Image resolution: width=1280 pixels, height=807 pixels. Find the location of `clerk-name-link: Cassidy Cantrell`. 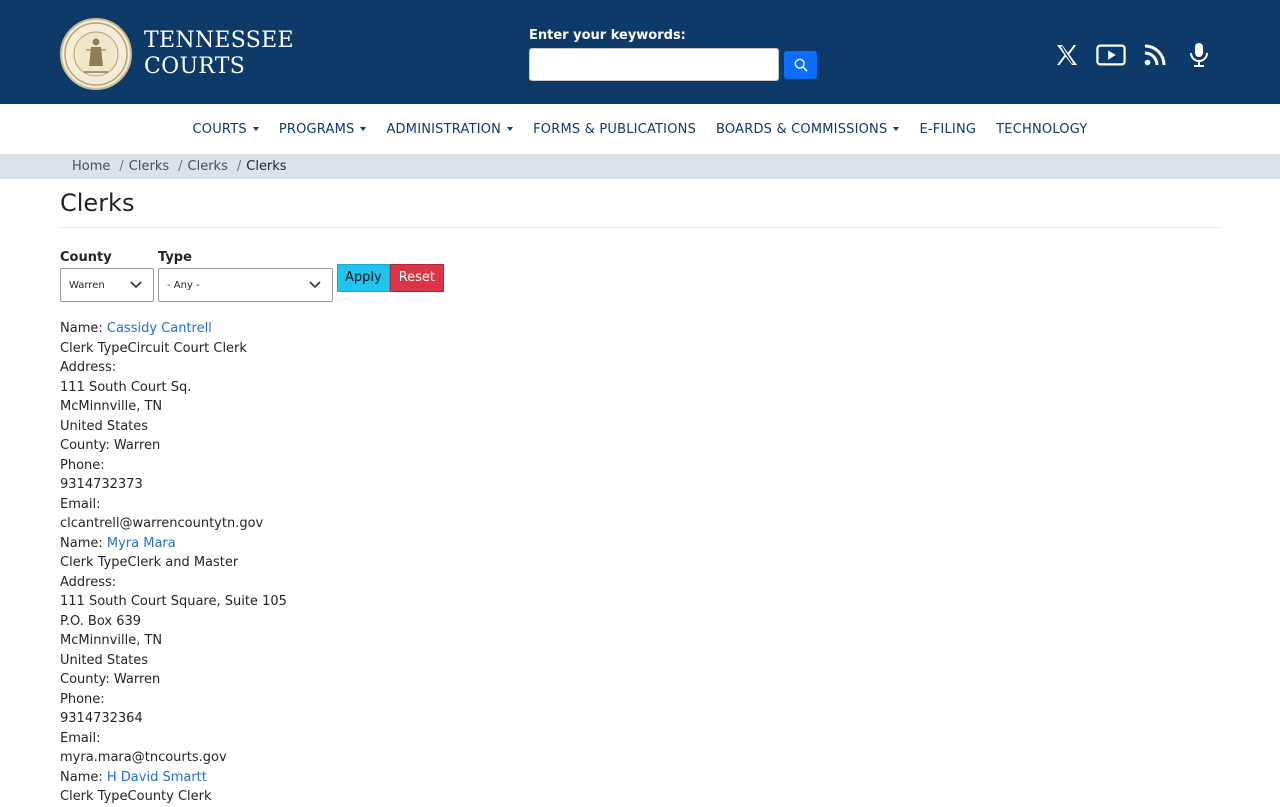

clerk-name-link: Cassidy Cantrell is located at coordinates (159, 328).